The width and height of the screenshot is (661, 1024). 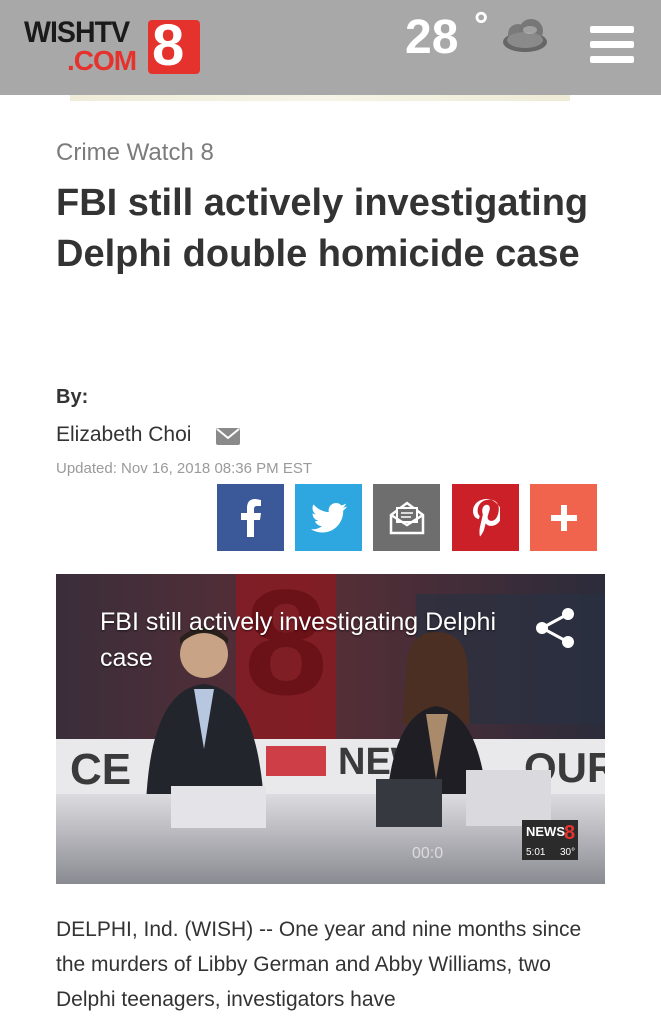 I want to click on share-icon, so click(x=556, y=628).